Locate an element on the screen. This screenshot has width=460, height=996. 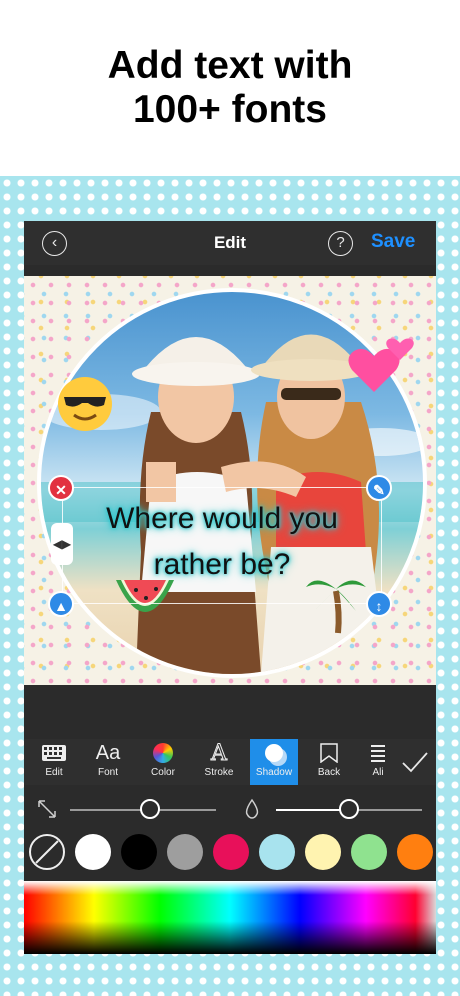
tool-label: Stroke is located at coordinates (219, 772).